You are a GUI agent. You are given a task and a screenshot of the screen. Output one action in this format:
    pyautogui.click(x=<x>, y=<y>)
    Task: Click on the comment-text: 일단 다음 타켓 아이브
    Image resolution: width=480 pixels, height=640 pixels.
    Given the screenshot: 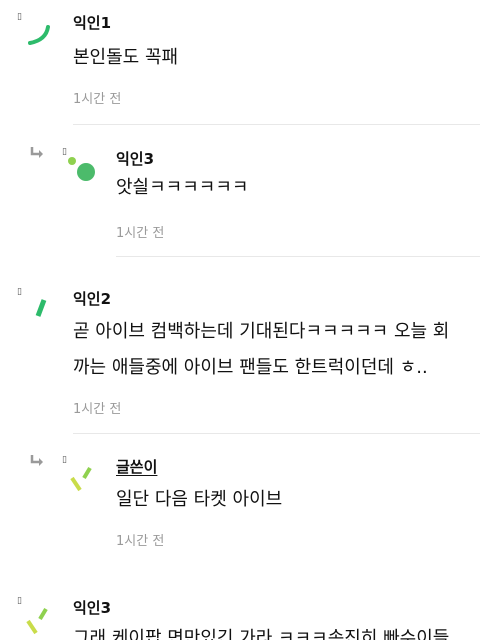 What is the action you would take?
    pyautogui.click(x=199, y=499)
    